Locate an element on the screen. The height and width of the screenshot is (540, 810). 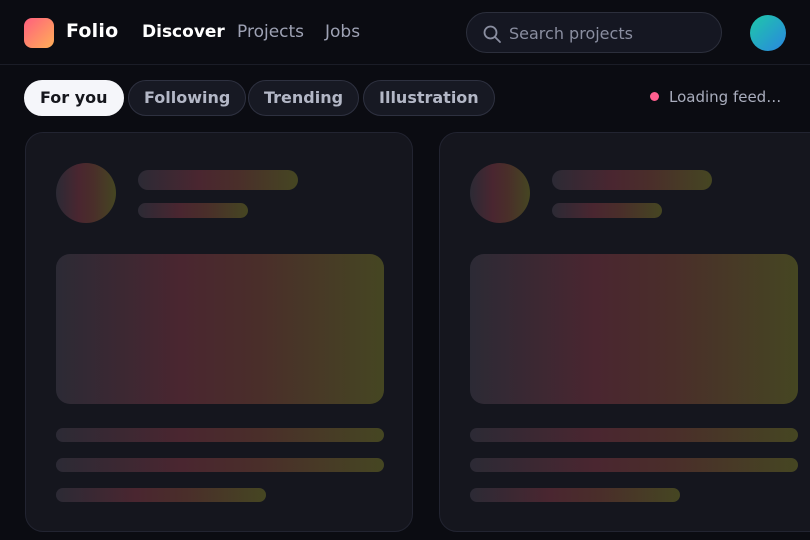
status-dot is located at coordinates (654, 96).